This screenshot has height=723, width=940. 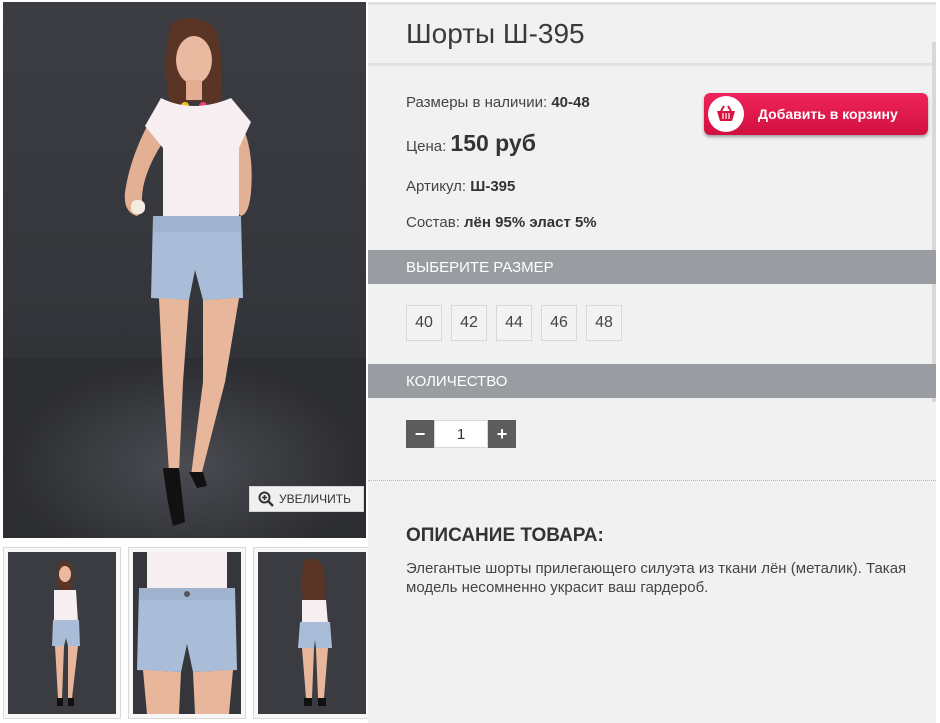 What do you see at coordinates (433, 222) in the screenshot?
I see `composition-label: Состав:` at bounding box center [433, 222].